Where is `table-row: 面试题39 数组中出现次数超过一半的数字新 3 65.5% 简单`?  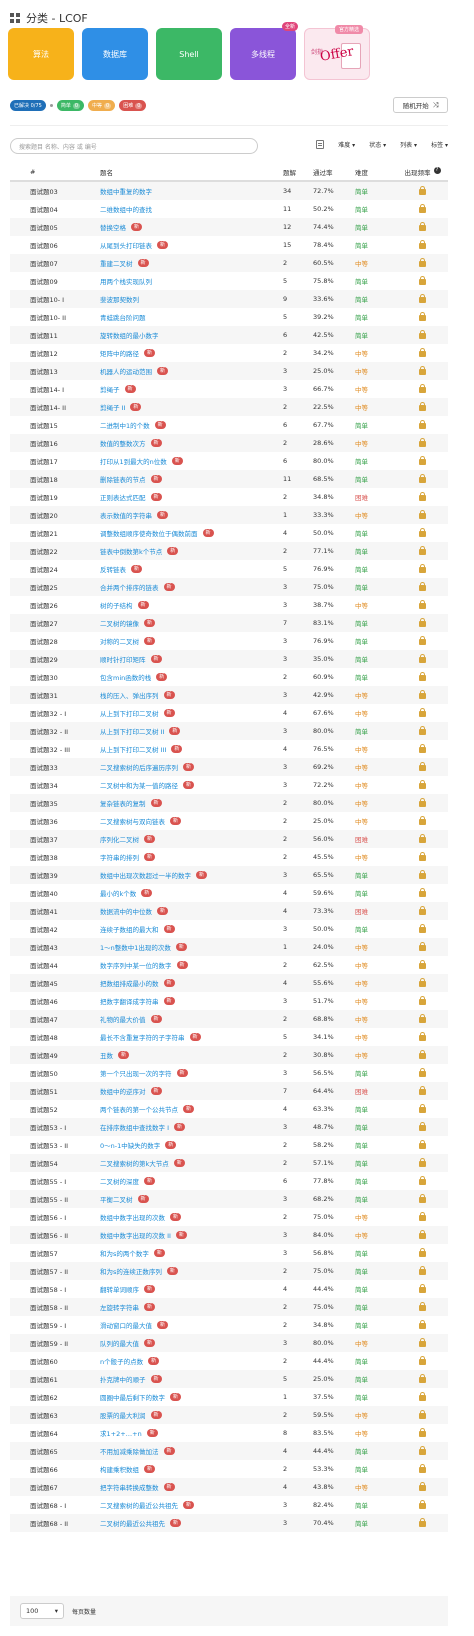 table-row: 面试题39 数组中出现次数超过一半的数字新 3 65.5% 简单 is located at coordinates (229, 875).